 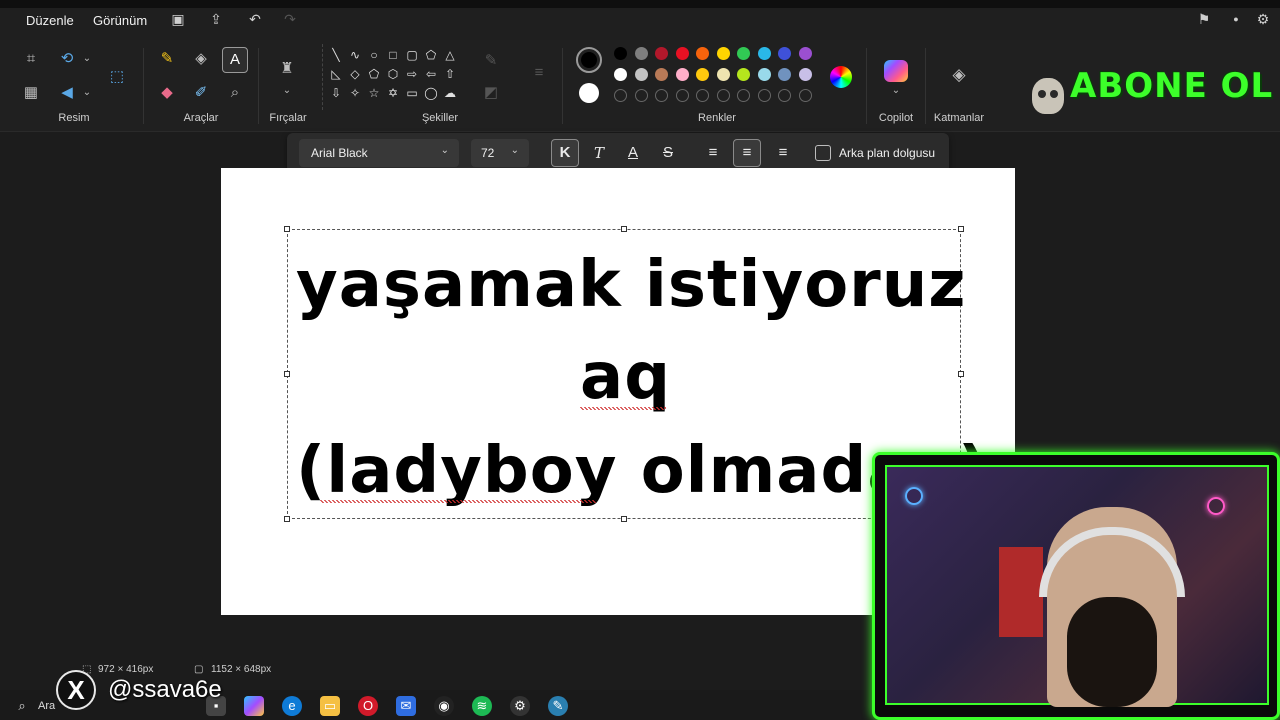 What do you see at coordinates (31, 93) in the screenshot?
I see `resize-icon: ▦` at bounding box center [31, 93].